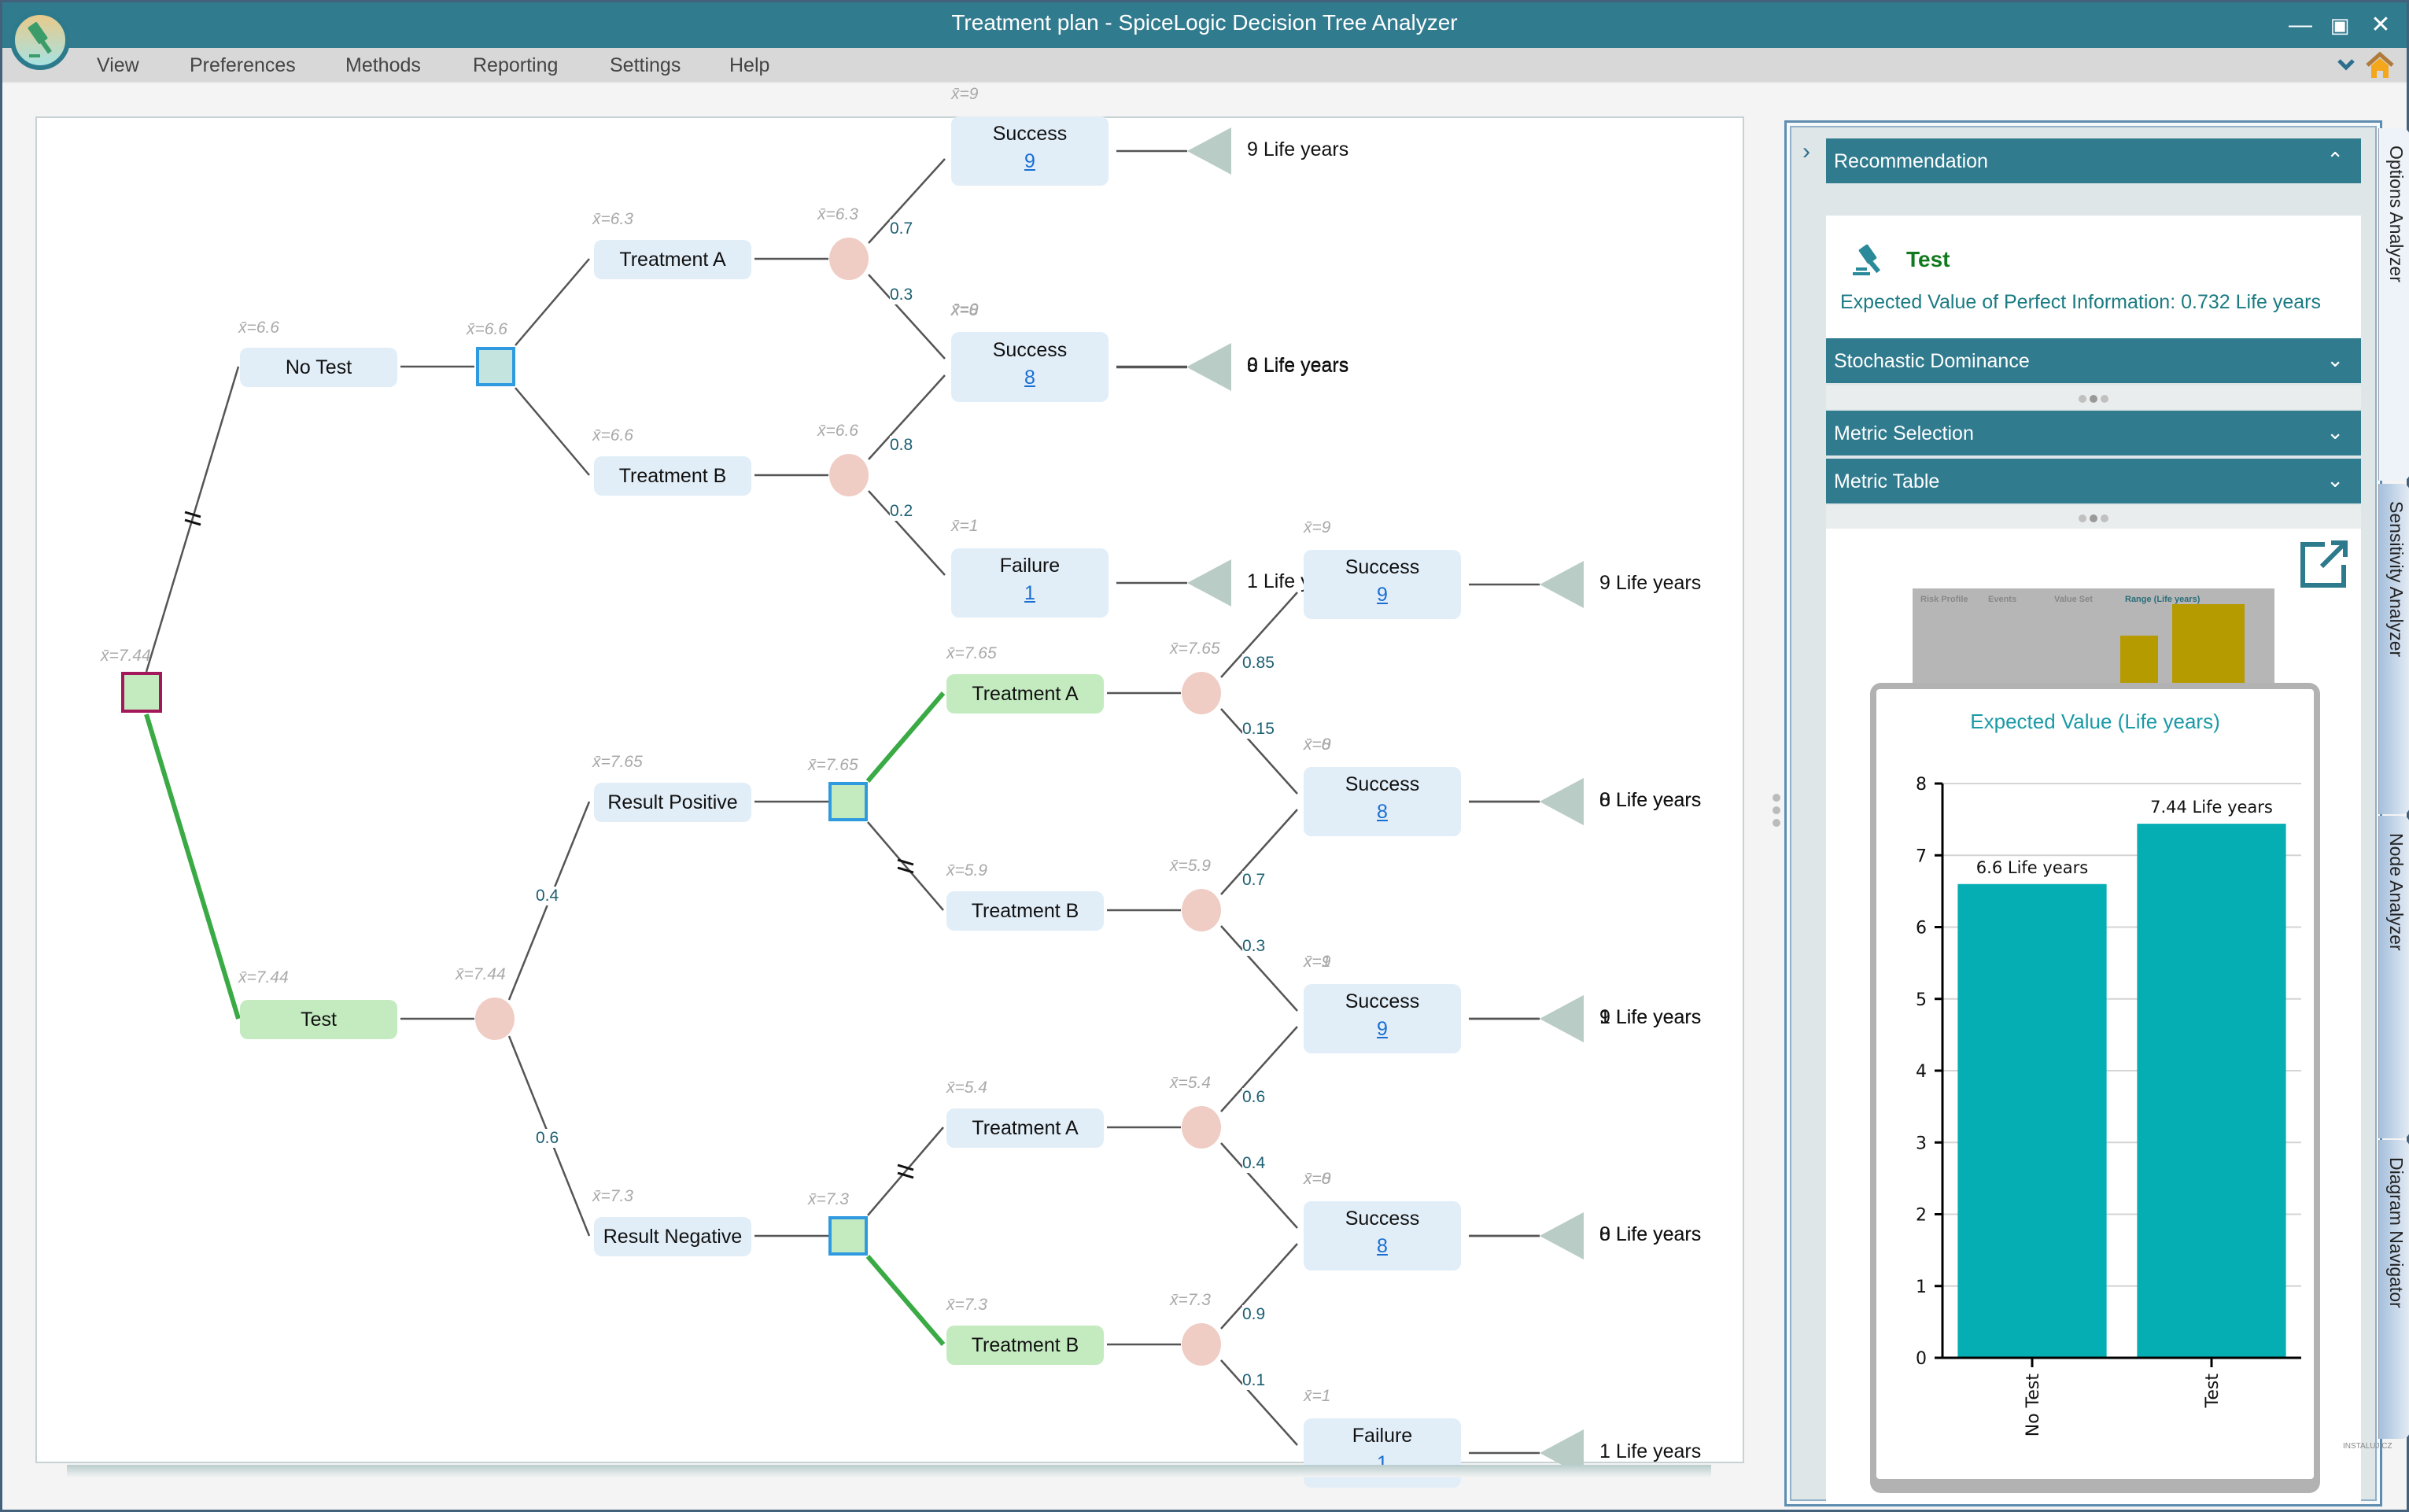 The width and height of the screenshot is (2409, 1512). I want to click on ghost-tab-range: Range (Life years), so click(2163, 599).